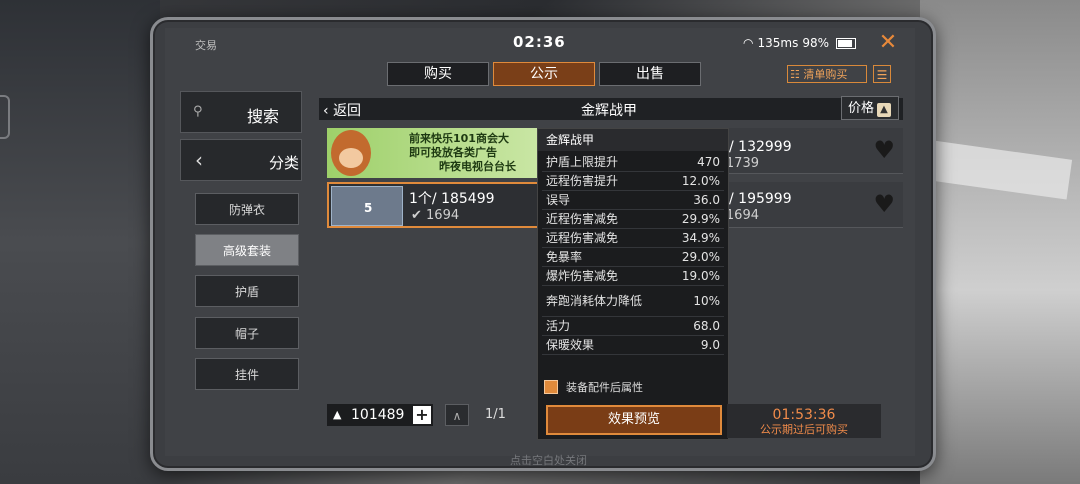  What do you see at coordinates (604, 387) in the screenshot?
I see `checkbox-label: 装备配件后属性` at bounding box center [604, 387].